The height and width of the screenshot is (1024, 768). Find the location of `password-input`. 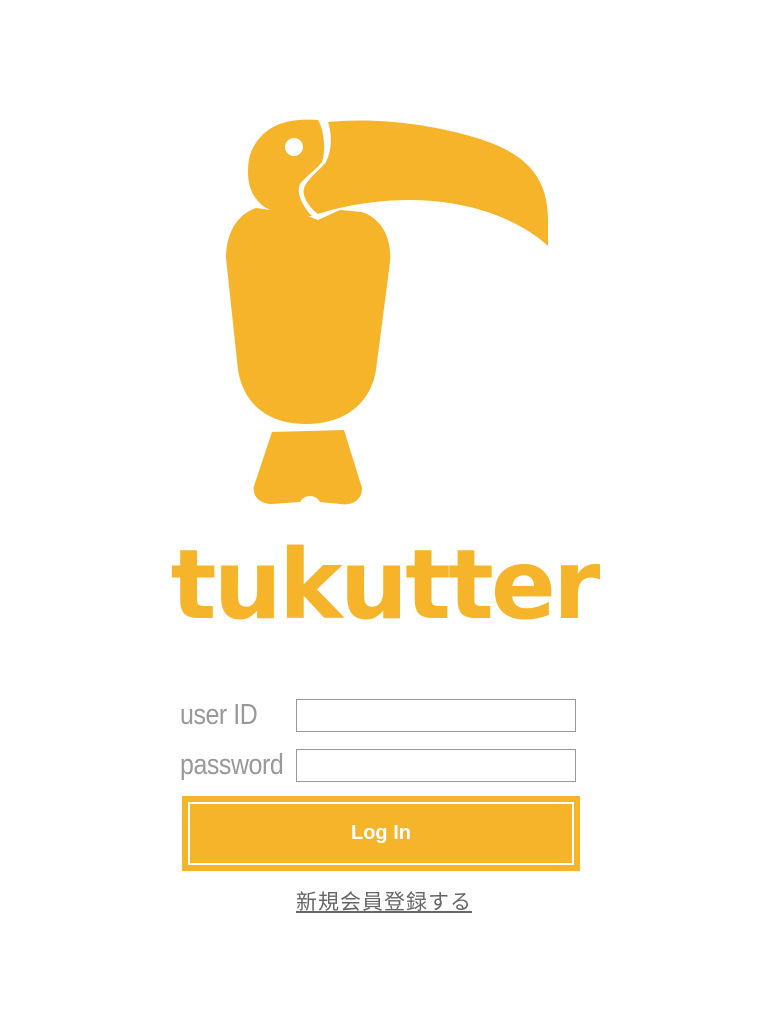

password-input is located at coordinates (436, 765).